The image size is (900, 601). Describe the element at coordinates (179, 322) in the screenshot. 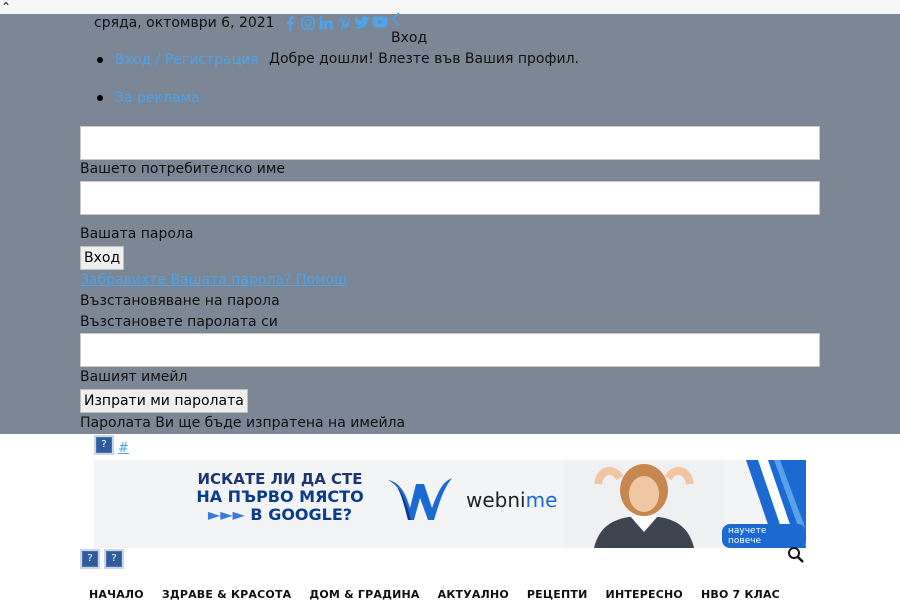

I see `recover-subtitle: Възстановете паролата си` at that location.